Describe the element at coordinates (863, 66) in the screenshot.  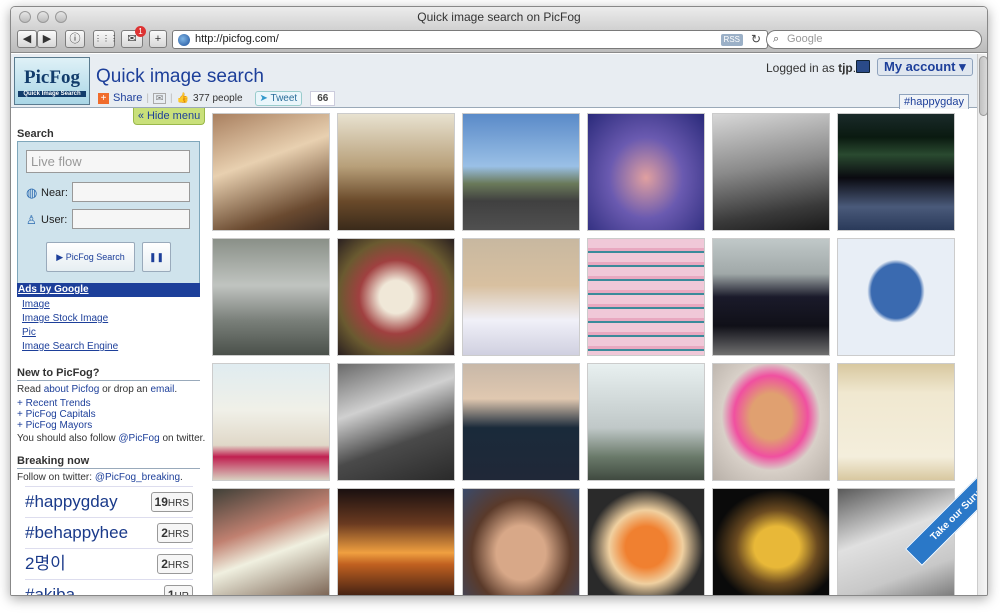
I see `save-disk-icon` at that location.